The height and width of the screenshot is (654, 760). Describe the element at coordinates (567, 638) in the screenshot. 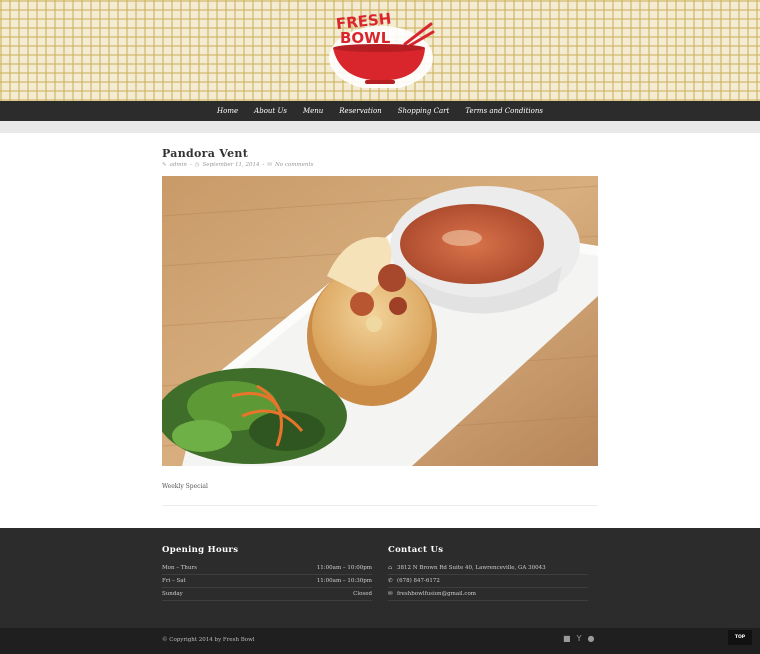

I see `facebook-icon: ■` at that location.